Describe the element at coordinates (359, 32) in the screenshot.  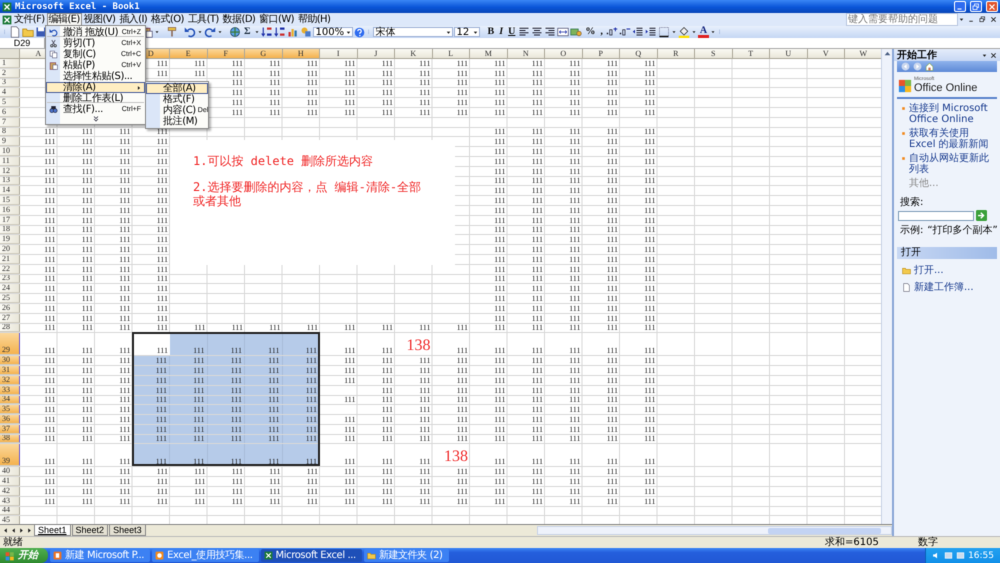
I see `help-icon` at that location.